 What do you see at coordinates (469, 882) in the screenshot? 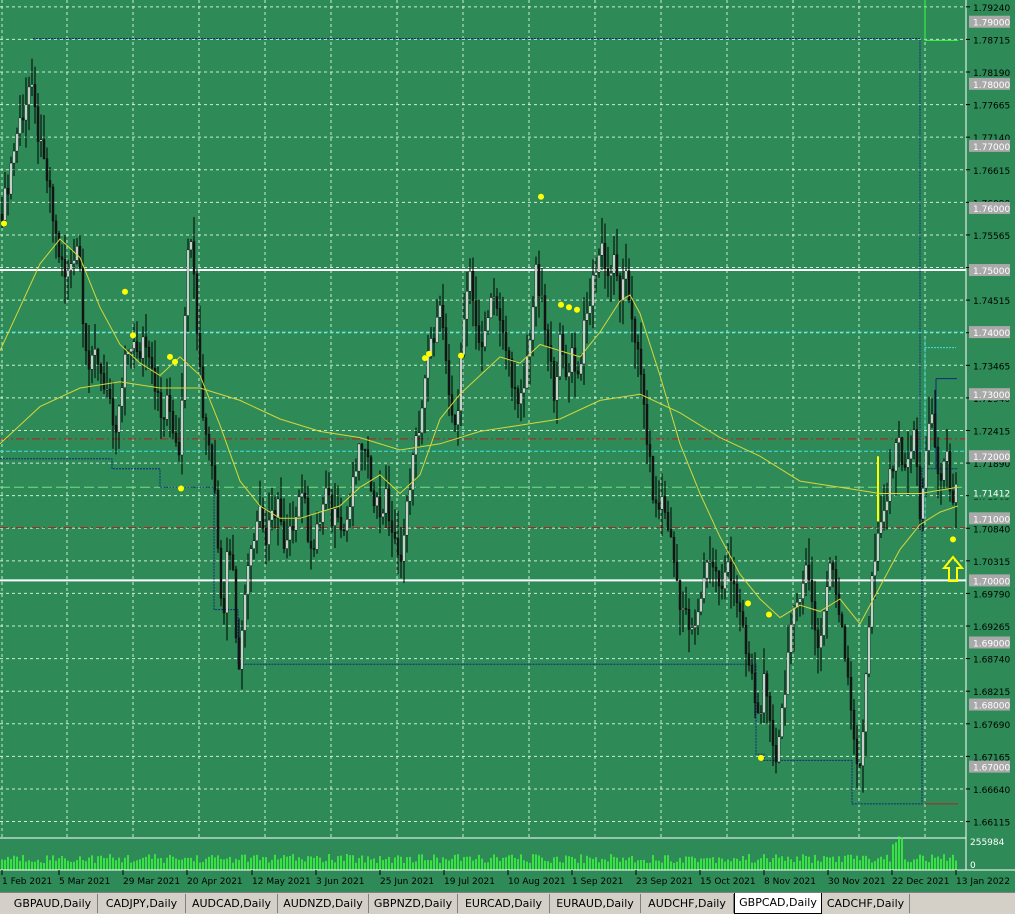
I see `time-tick-label: 19 Jul 2021` at bounding box center [469, 882].